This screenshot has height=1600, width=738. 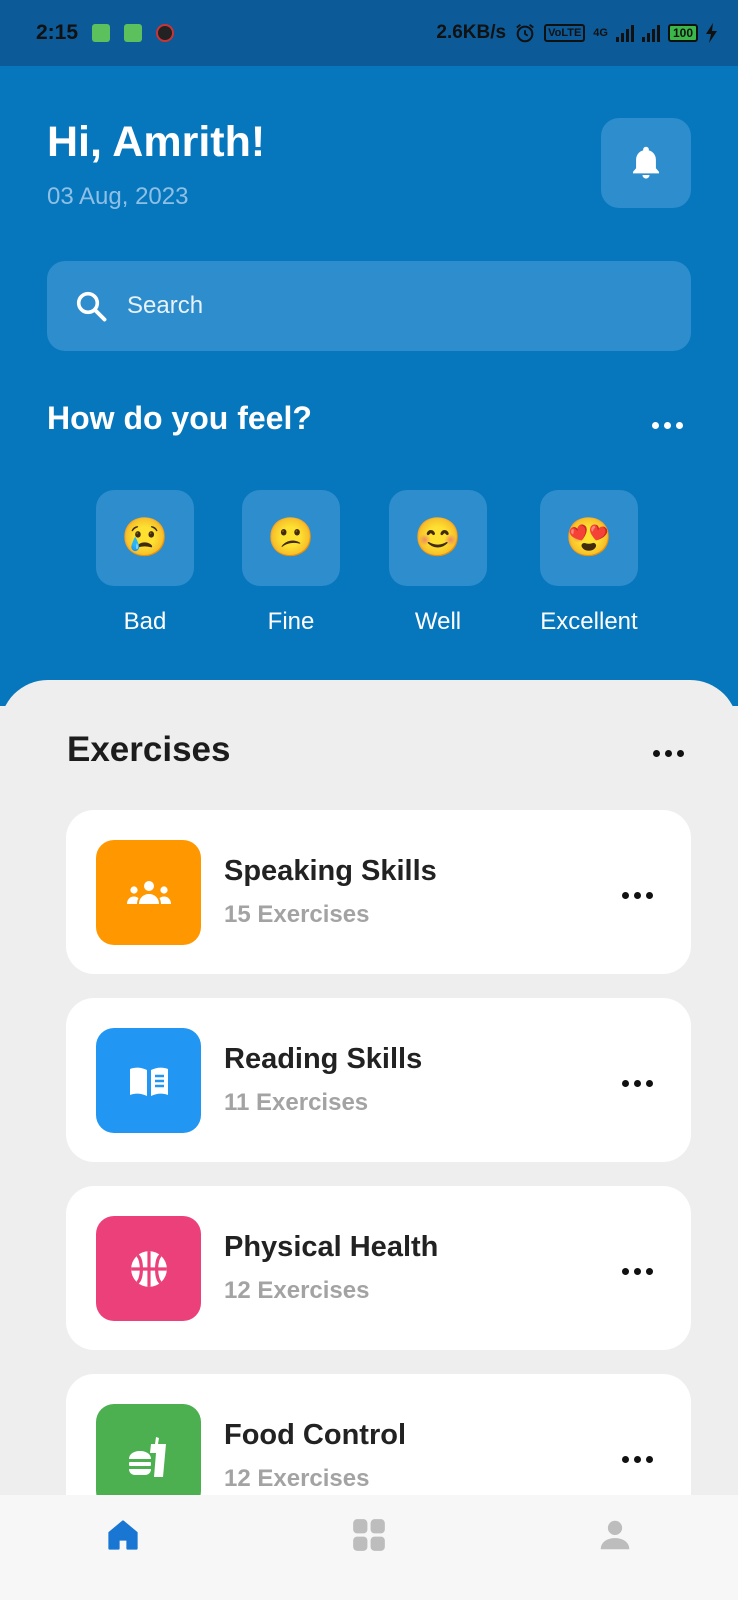 What do you see at coordinates (438, 621) in the screenshot?
I see `mood-label: Well` at bounding box center [438, 621].